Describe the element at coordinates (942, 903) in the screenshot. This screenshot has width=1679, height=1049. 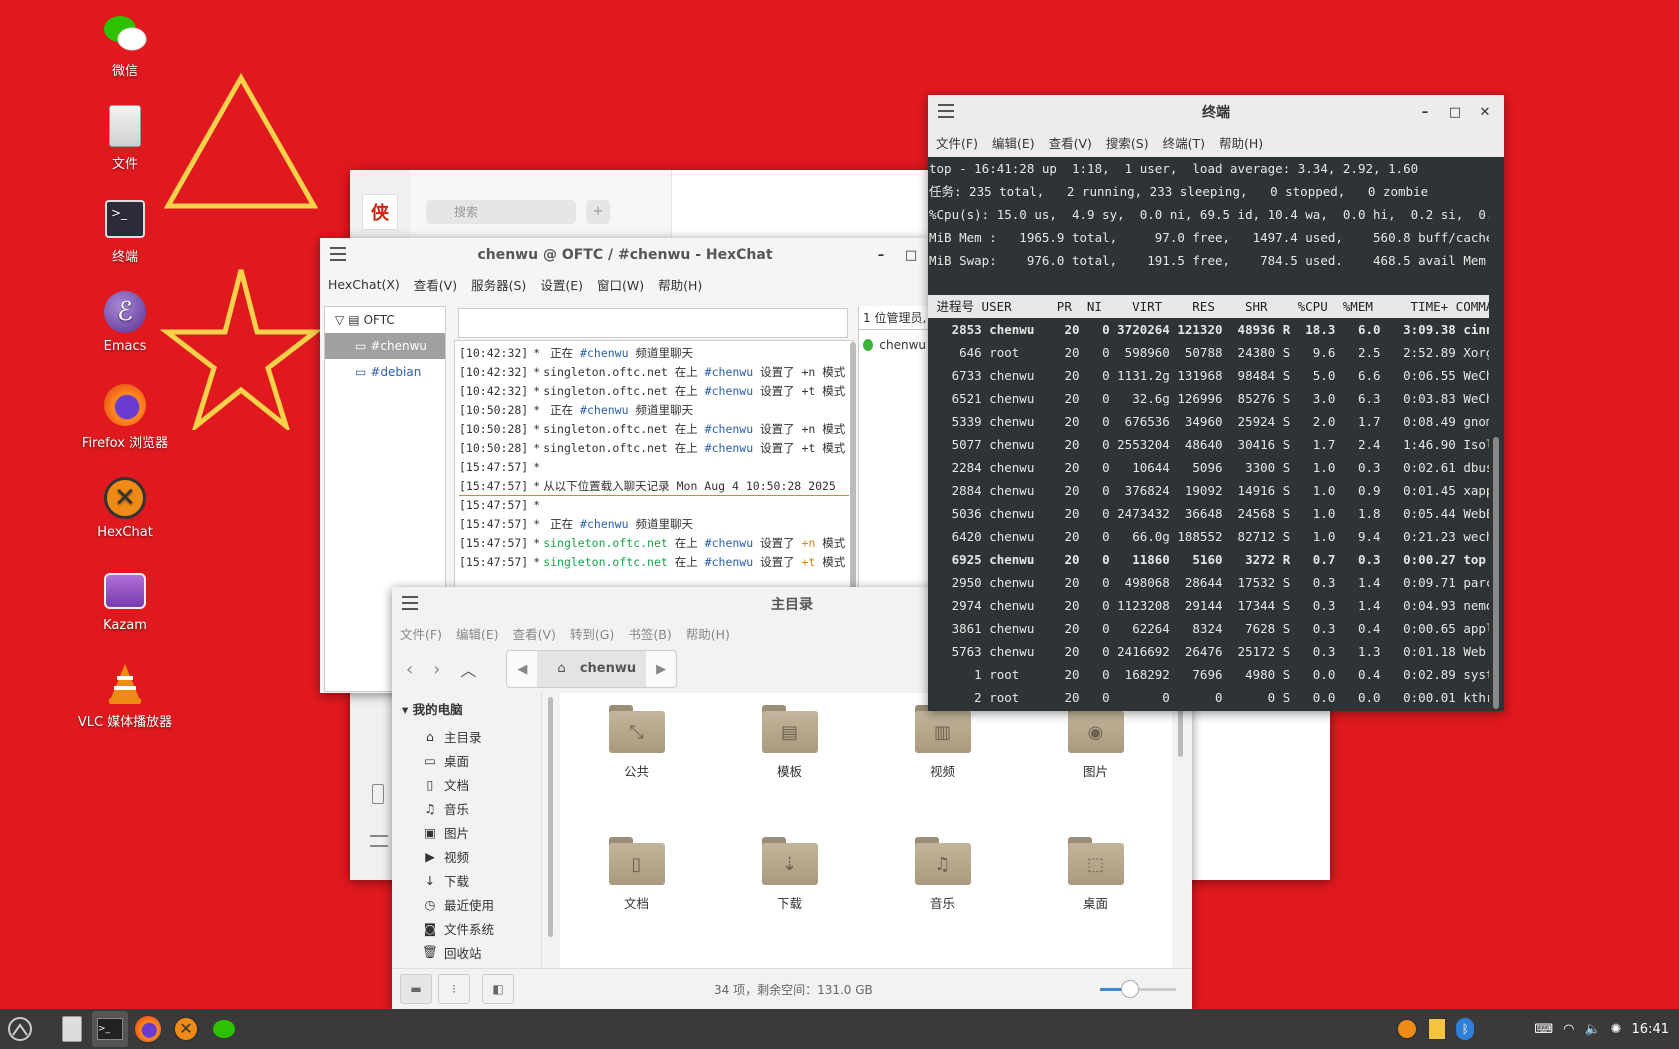
I see `folder-label: 音乐` at that location.